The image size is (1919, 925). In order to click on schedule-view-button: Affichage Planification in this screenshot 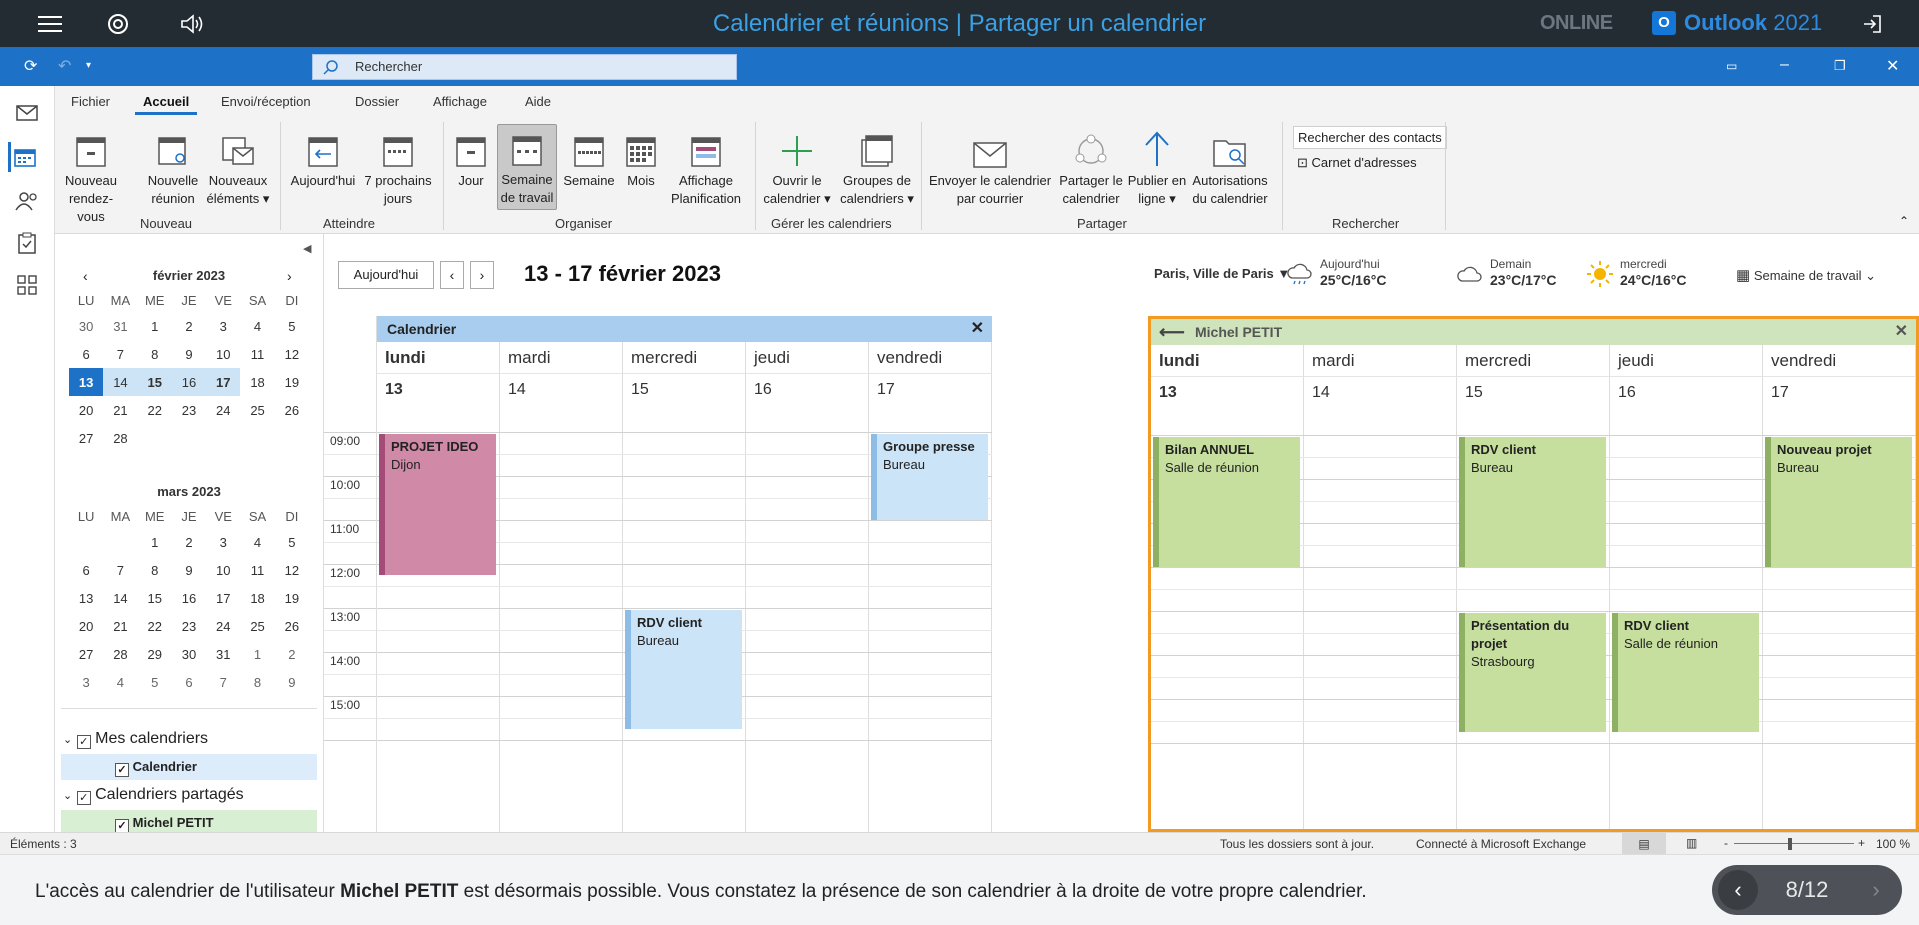, I will do `click(706, 167)`.